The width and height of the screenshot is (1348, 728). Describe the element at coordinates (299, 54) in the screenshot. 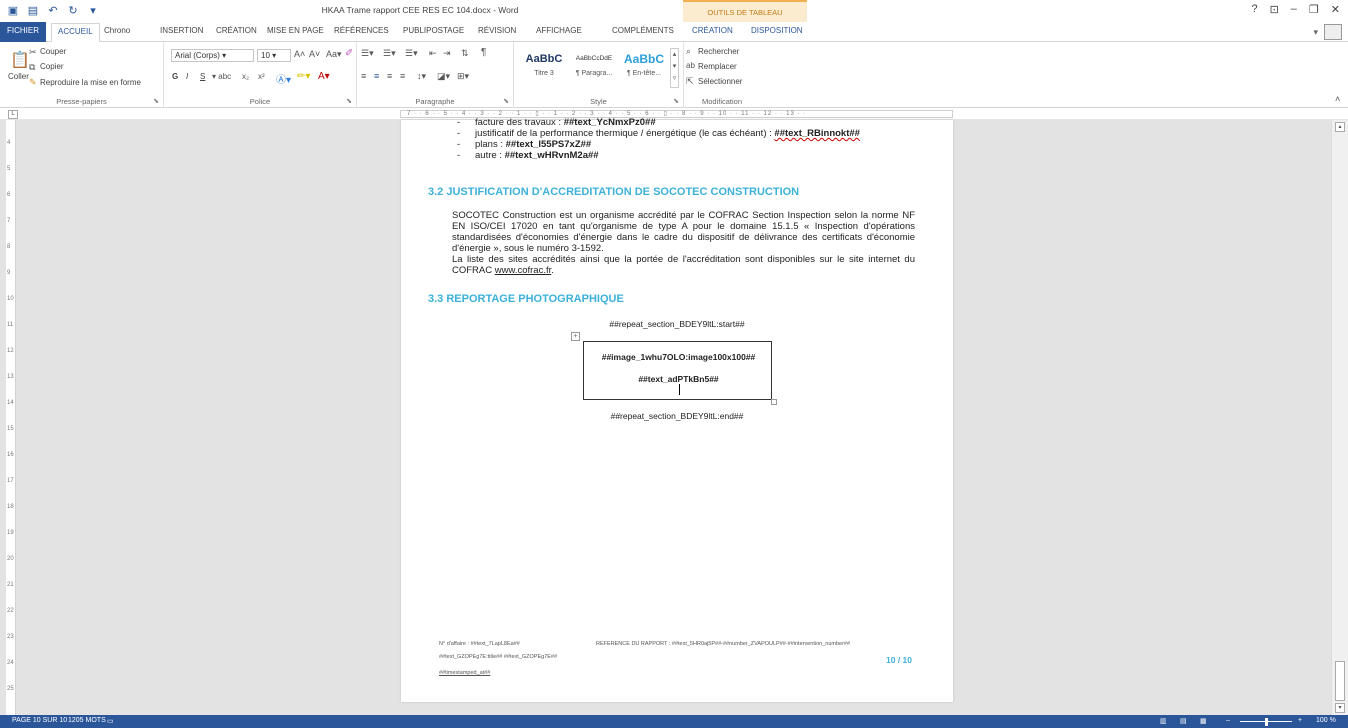

I see `grow-font-icon: A˄` at that location.